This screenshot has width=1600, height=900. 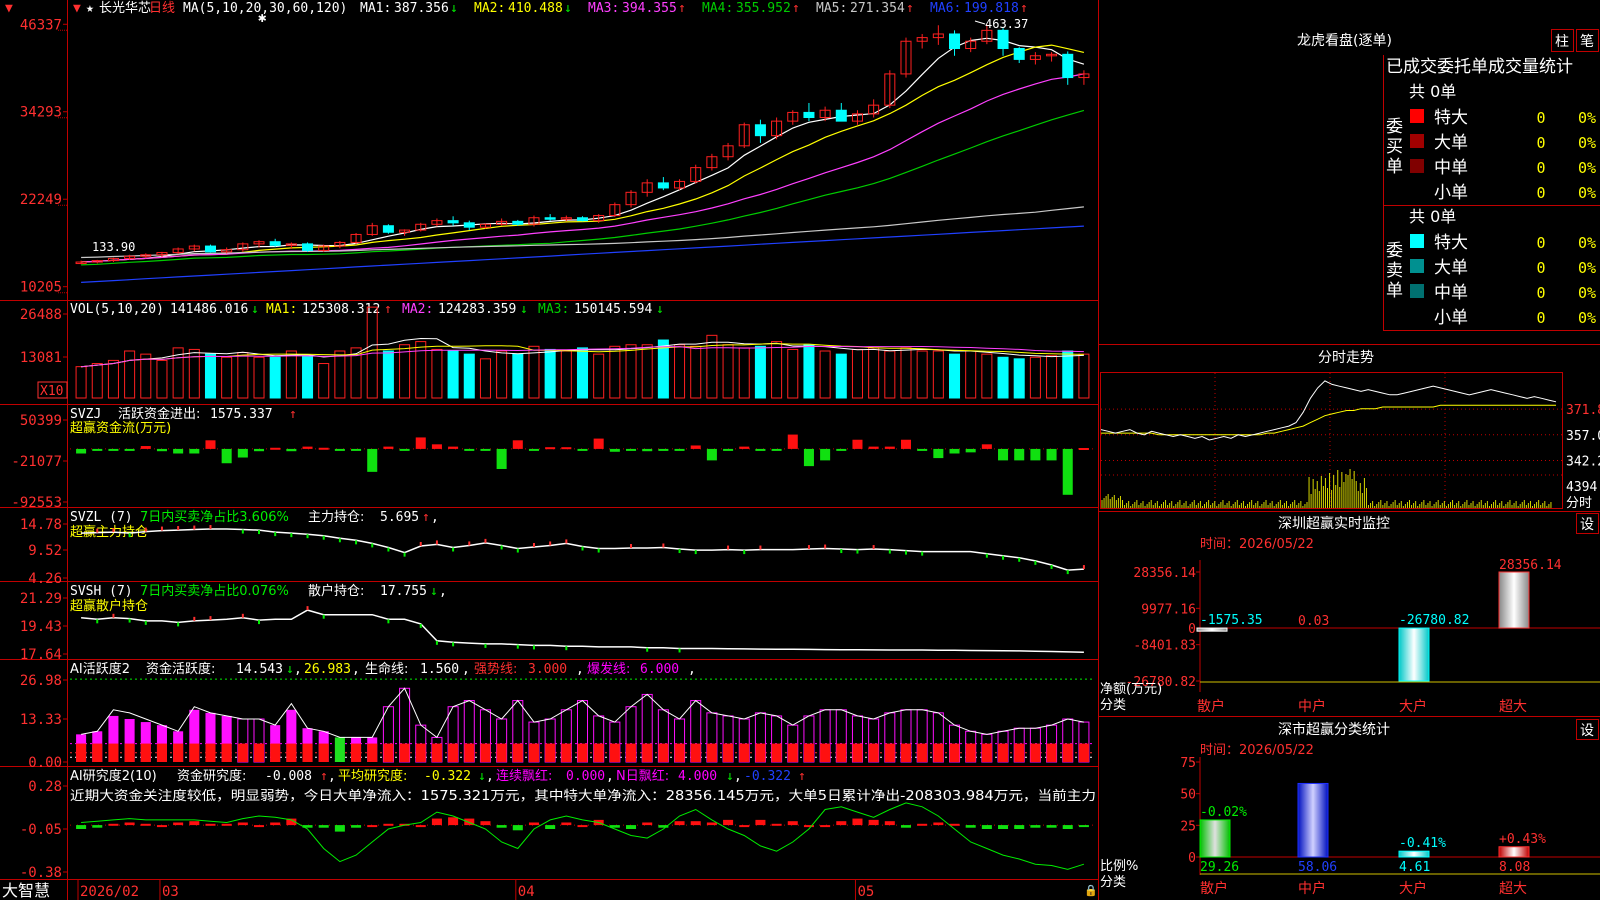 I want to click on intraday-tick: 357.0, so click(x=1583, y=436).